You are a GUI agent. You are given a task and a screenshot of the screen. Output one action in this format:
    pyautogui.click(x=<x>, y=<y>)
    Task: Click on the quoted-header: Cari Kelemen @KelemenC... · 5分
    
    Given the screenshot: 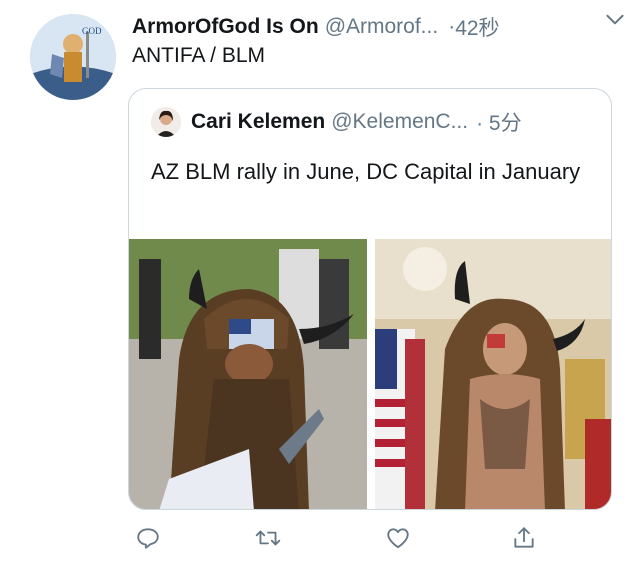 What is the action you would take?
    pyautogui.click(x=336, y=122)
    